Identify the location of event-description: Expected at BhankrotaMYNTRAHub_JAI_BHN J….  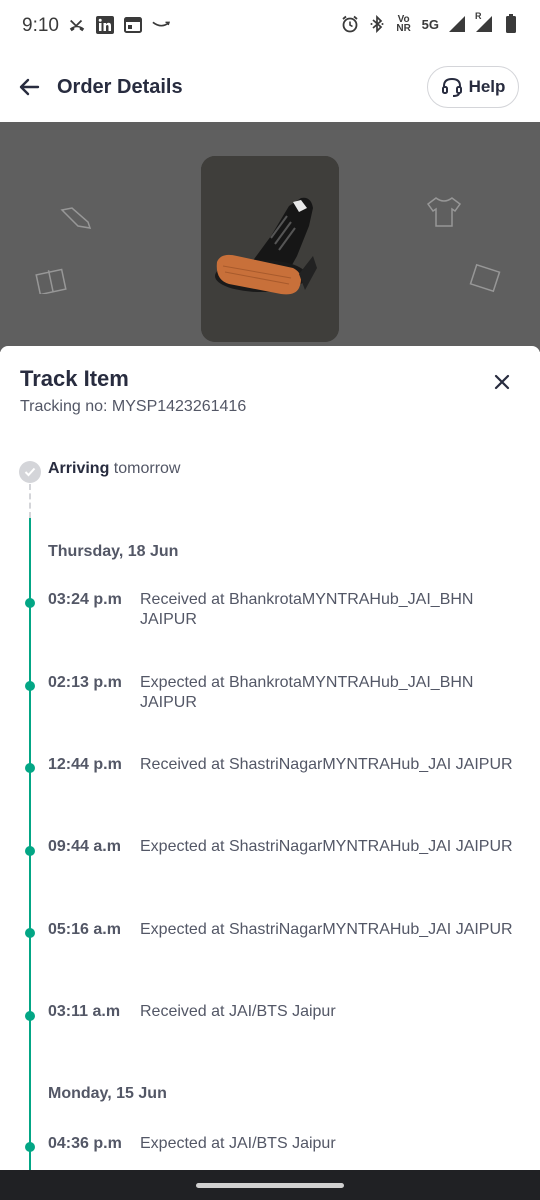
(307, 692).